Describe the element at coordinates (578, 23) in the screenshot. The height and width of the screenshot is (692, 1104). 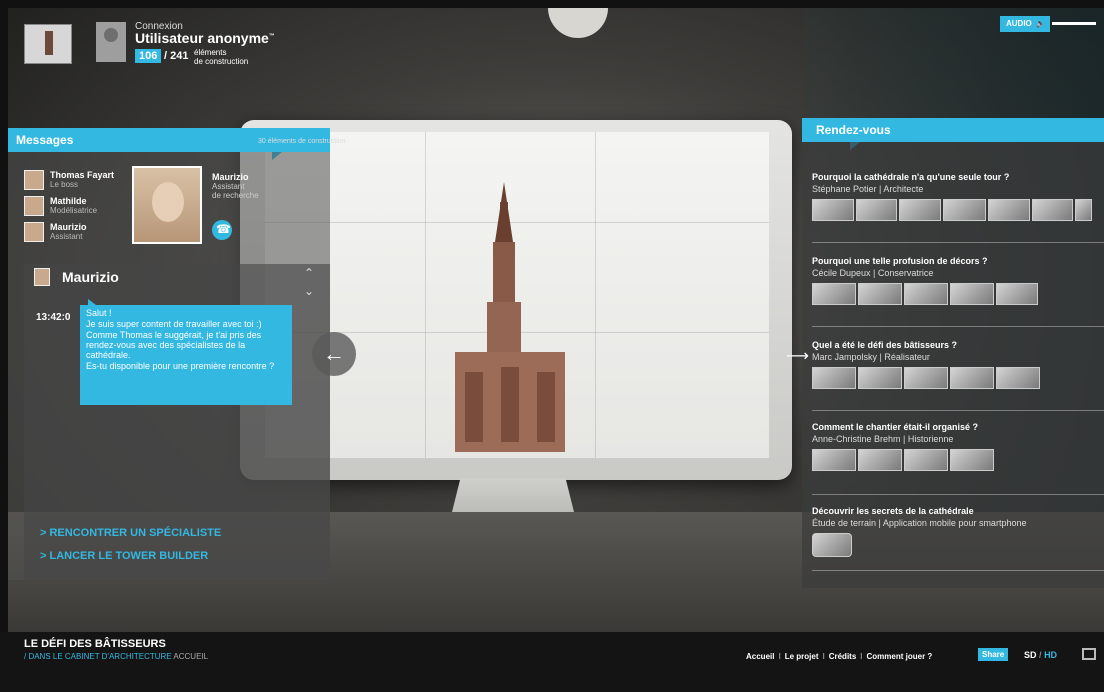
I see `desk-lamp` at that location.